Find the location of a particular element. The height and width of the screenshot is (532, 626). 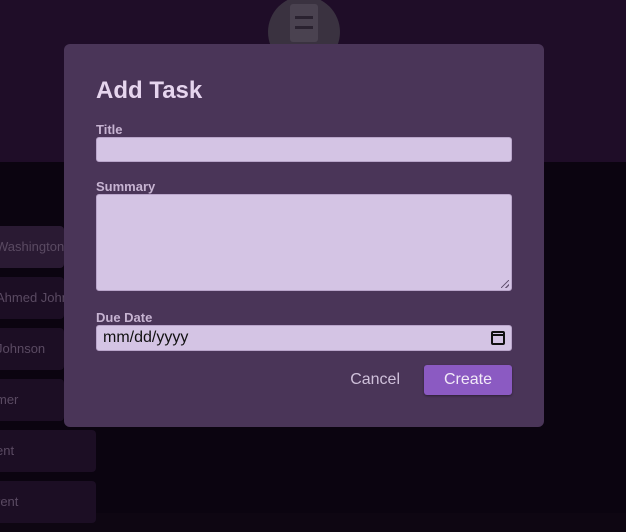

cancel-button: Cancel is located at coordinates (387, 380).